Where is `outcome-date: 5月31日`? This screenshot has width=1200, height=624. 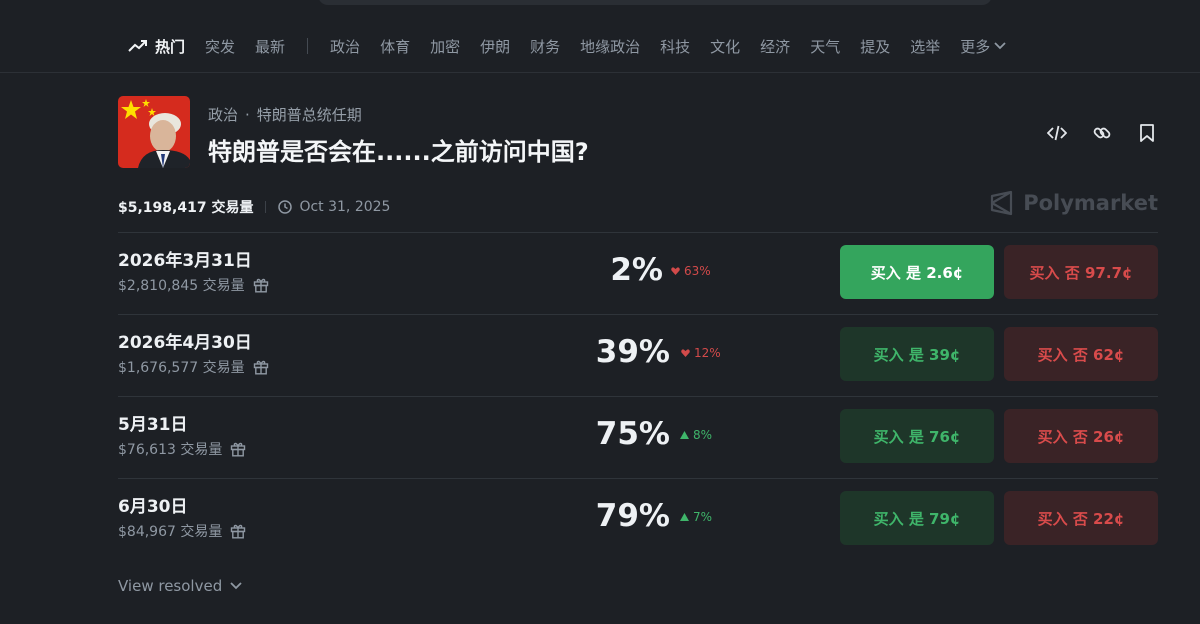
outcome-date: 5月31日 is located at coordinates (153, 425).